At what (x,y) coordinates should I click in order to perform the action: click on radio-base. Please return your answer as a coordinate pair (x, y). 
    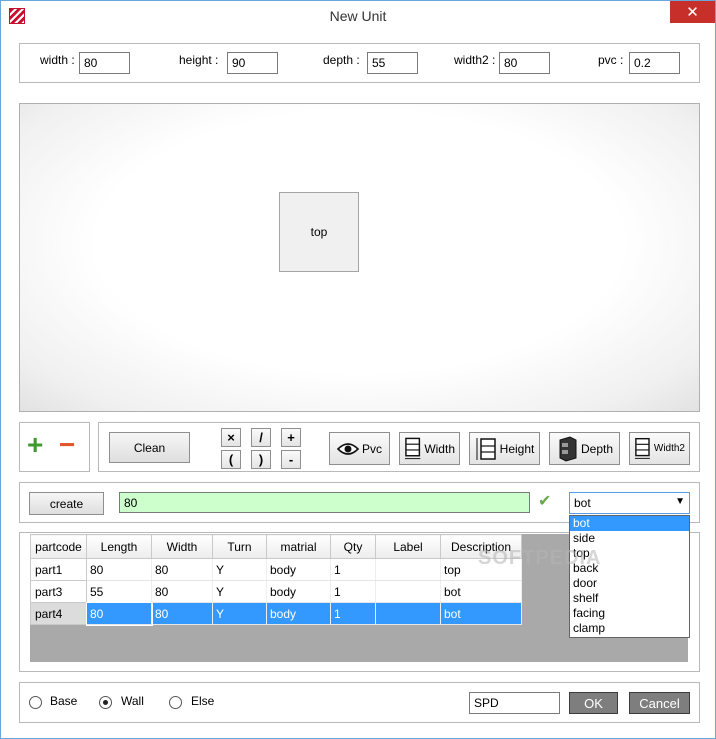
    Looking at the image, I should click on (35, 702).